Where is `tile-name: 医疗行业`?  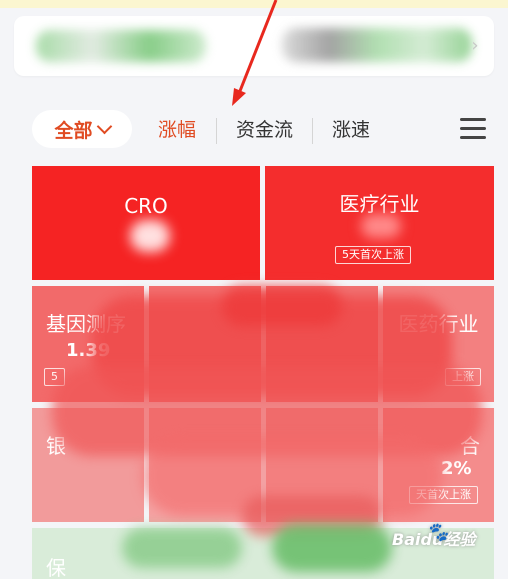
tile-name: 医疗行业 is located at coordinates (379, 204).